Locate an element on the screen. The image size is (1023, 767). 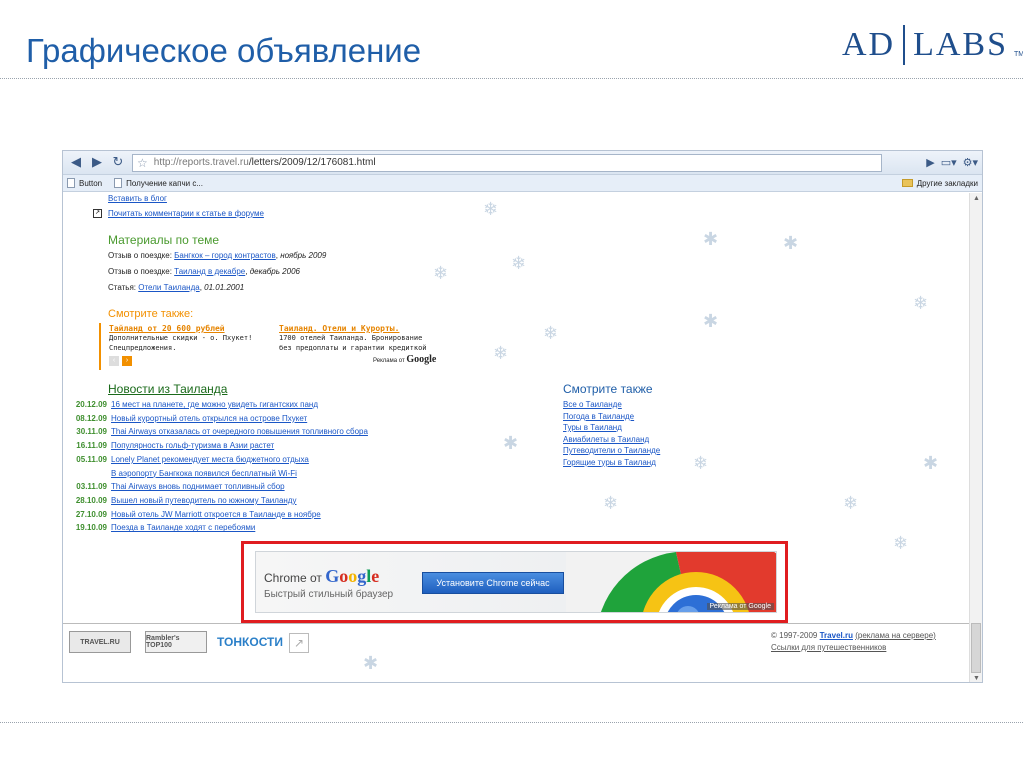
news-date: 08.12.09 is located at coordinates (91, 418).